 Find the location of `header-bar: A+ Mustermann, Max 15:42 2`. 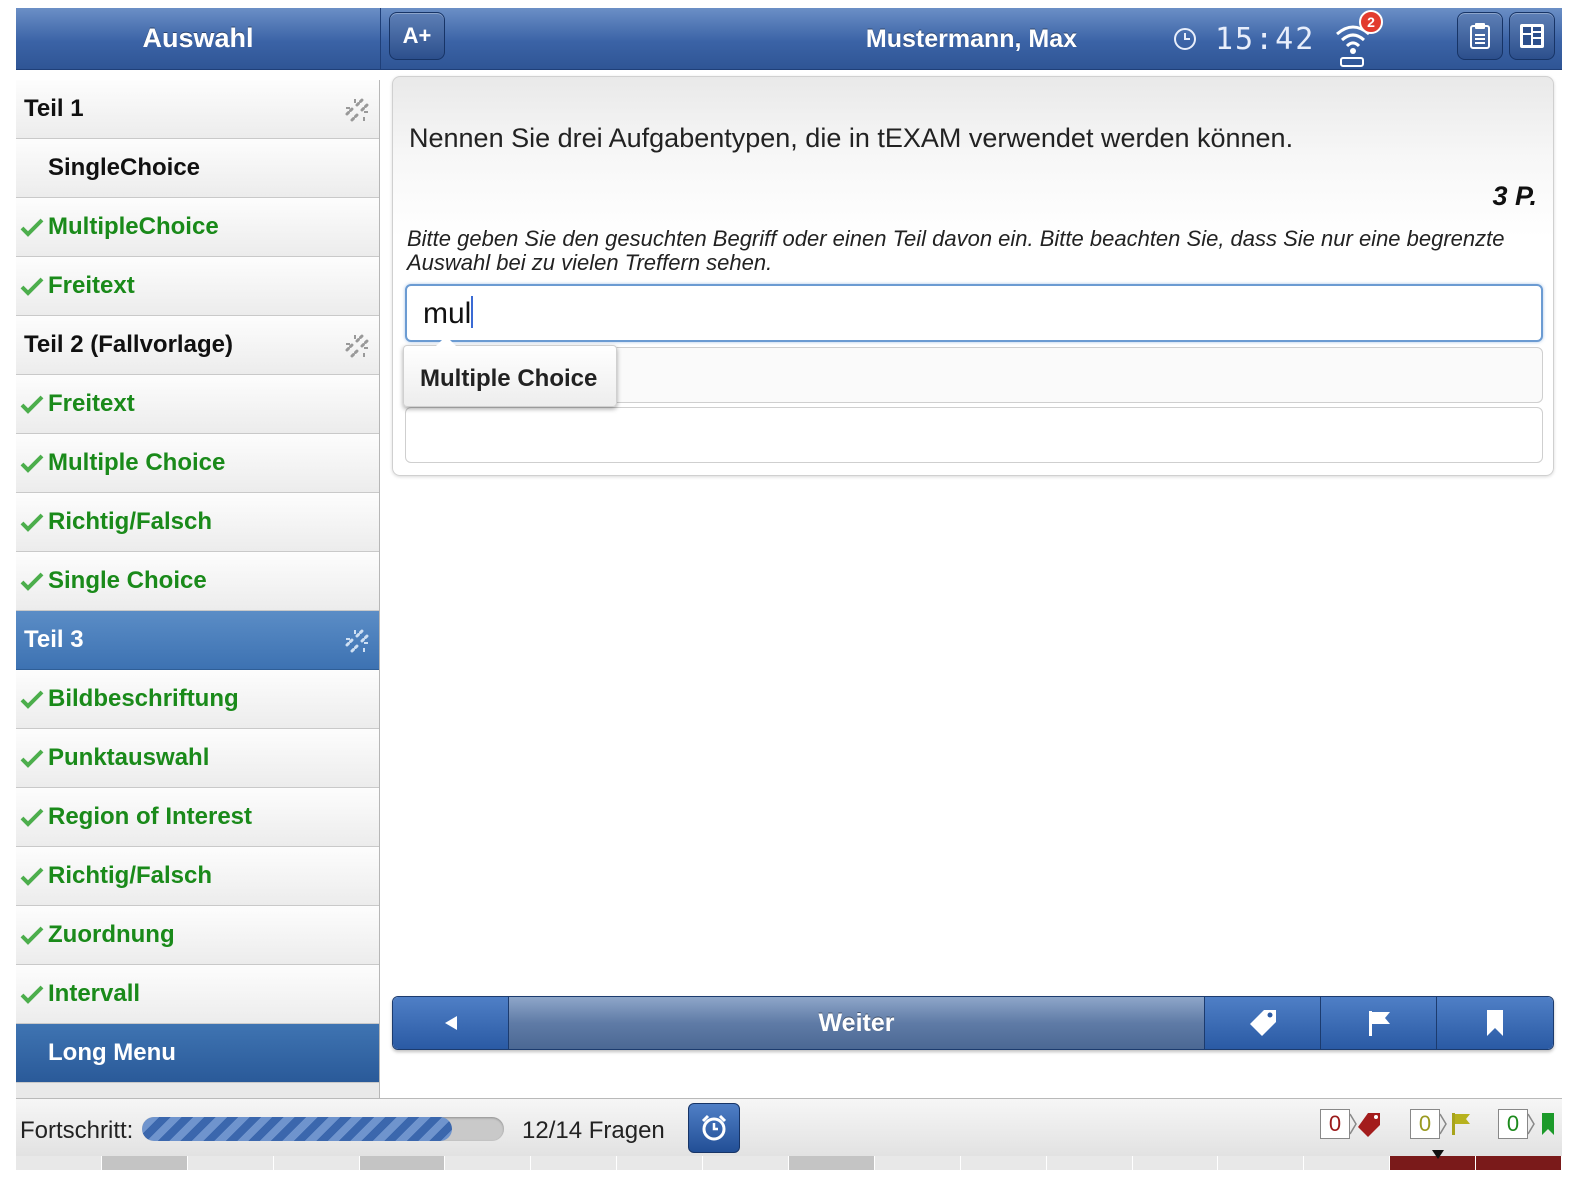

header-bar: A+ Mustermann, Max 15:42 2 is located at coordinates (971, 39).